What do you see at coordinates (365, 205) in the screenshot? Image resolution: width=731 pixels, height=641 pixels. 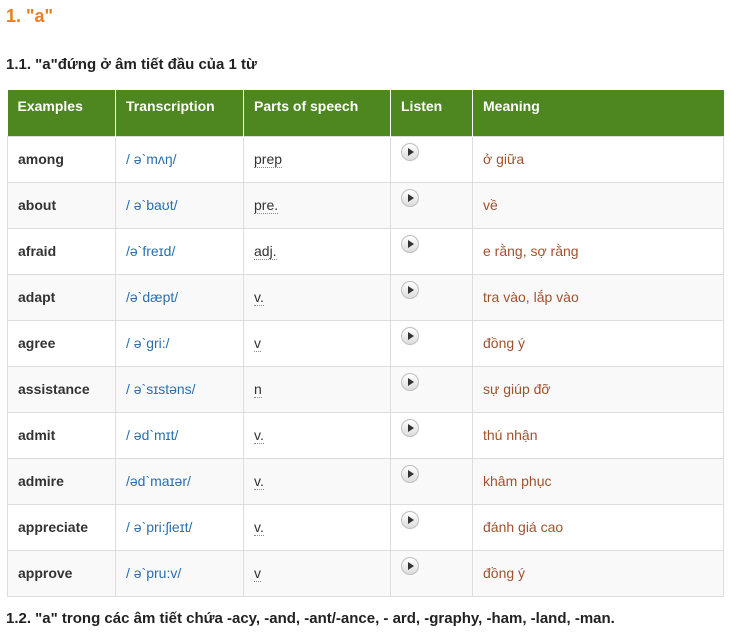 I see `table-row: about / ə`baʊt/pre. về` at bounding box center [365, 205].